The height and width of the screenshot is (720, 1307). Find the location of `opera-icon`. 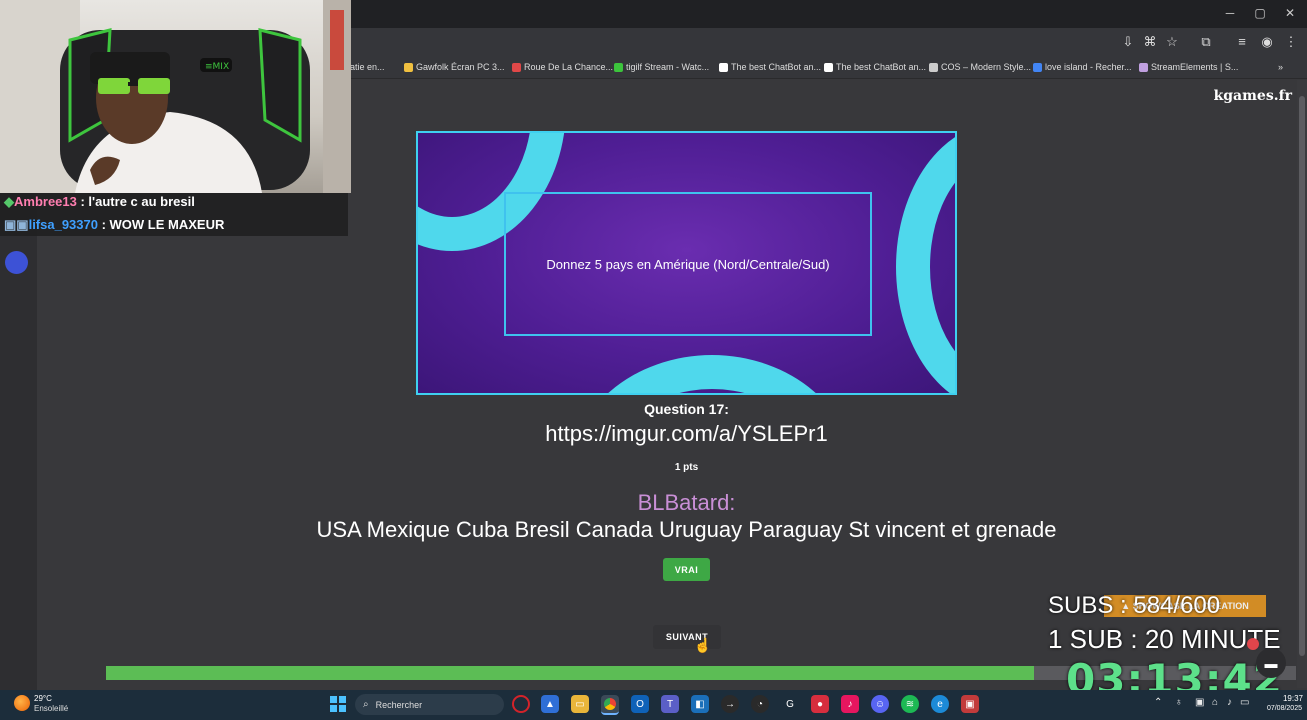

opera-icon is located at coordinates (521, 704).